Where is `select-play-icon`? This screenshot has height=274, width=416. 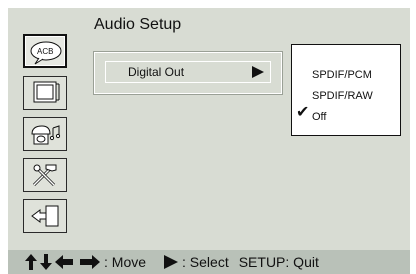
select-play-icon is located at coordinates (171, 262).